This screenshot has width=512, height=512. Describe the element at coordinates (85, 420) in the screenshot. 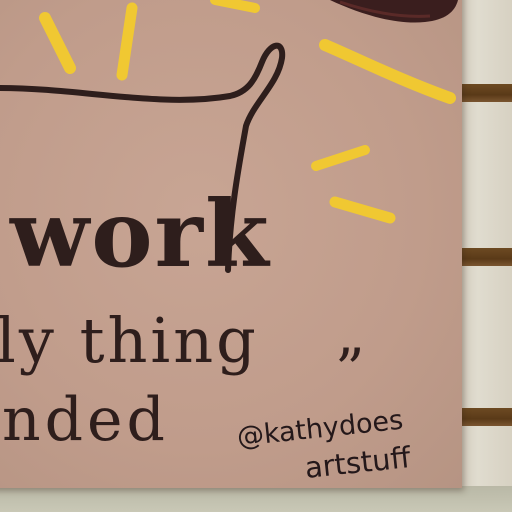

I see `card-line-3: nded` at that location.